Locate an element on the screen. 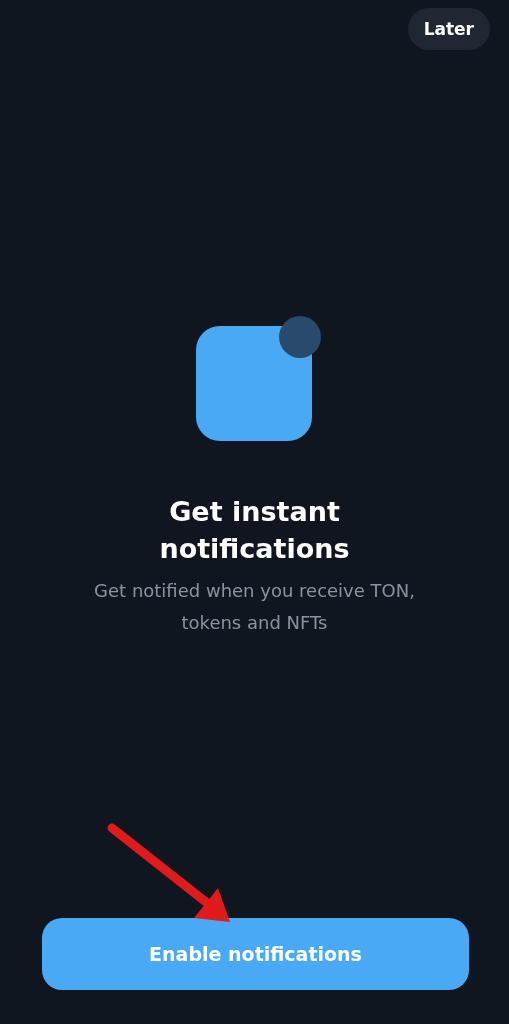  later-button: Later is located at coordinates (448, 29).